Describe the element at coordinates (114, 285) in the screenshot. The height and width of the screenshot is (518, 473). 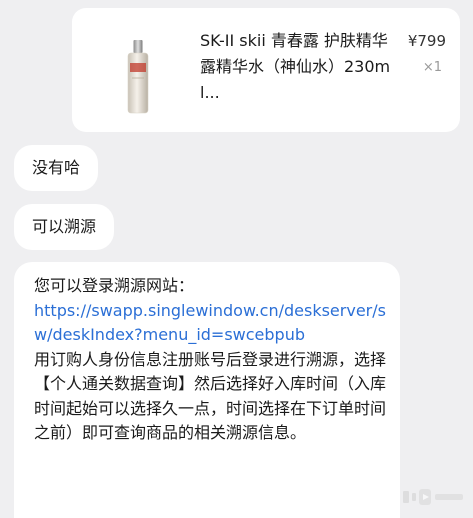
I see `message-intro: 您可以登录溯源网站：` at that location.